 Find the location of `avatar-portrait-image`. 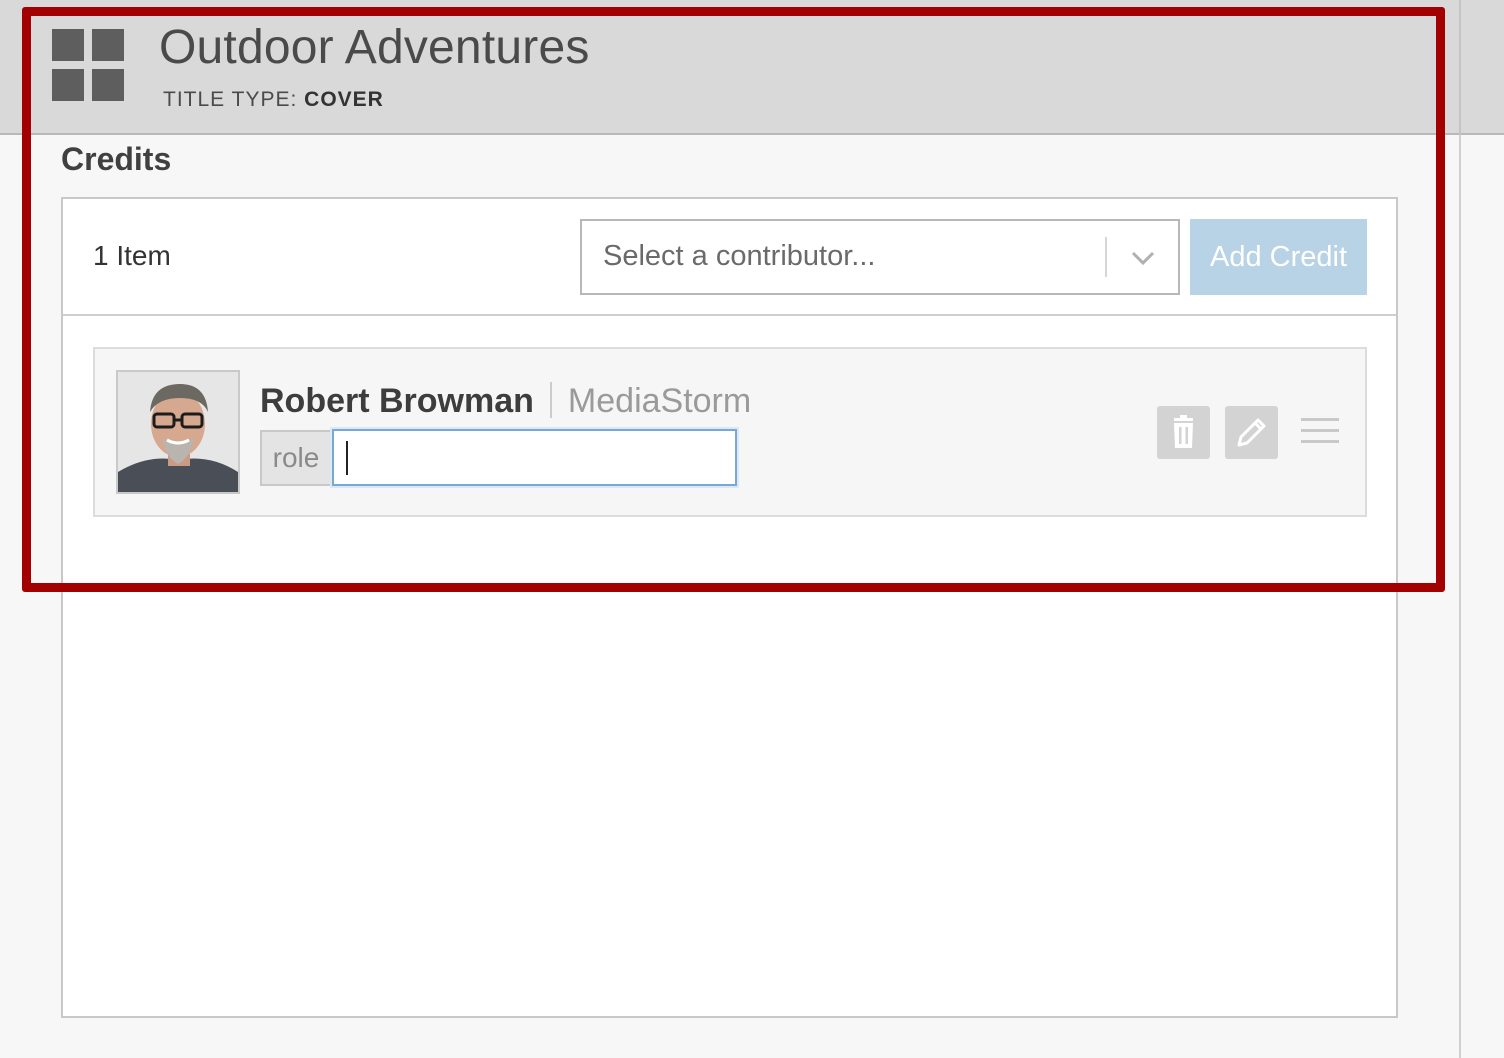

avatar-portrait-image is located at coordinates (178, 432).